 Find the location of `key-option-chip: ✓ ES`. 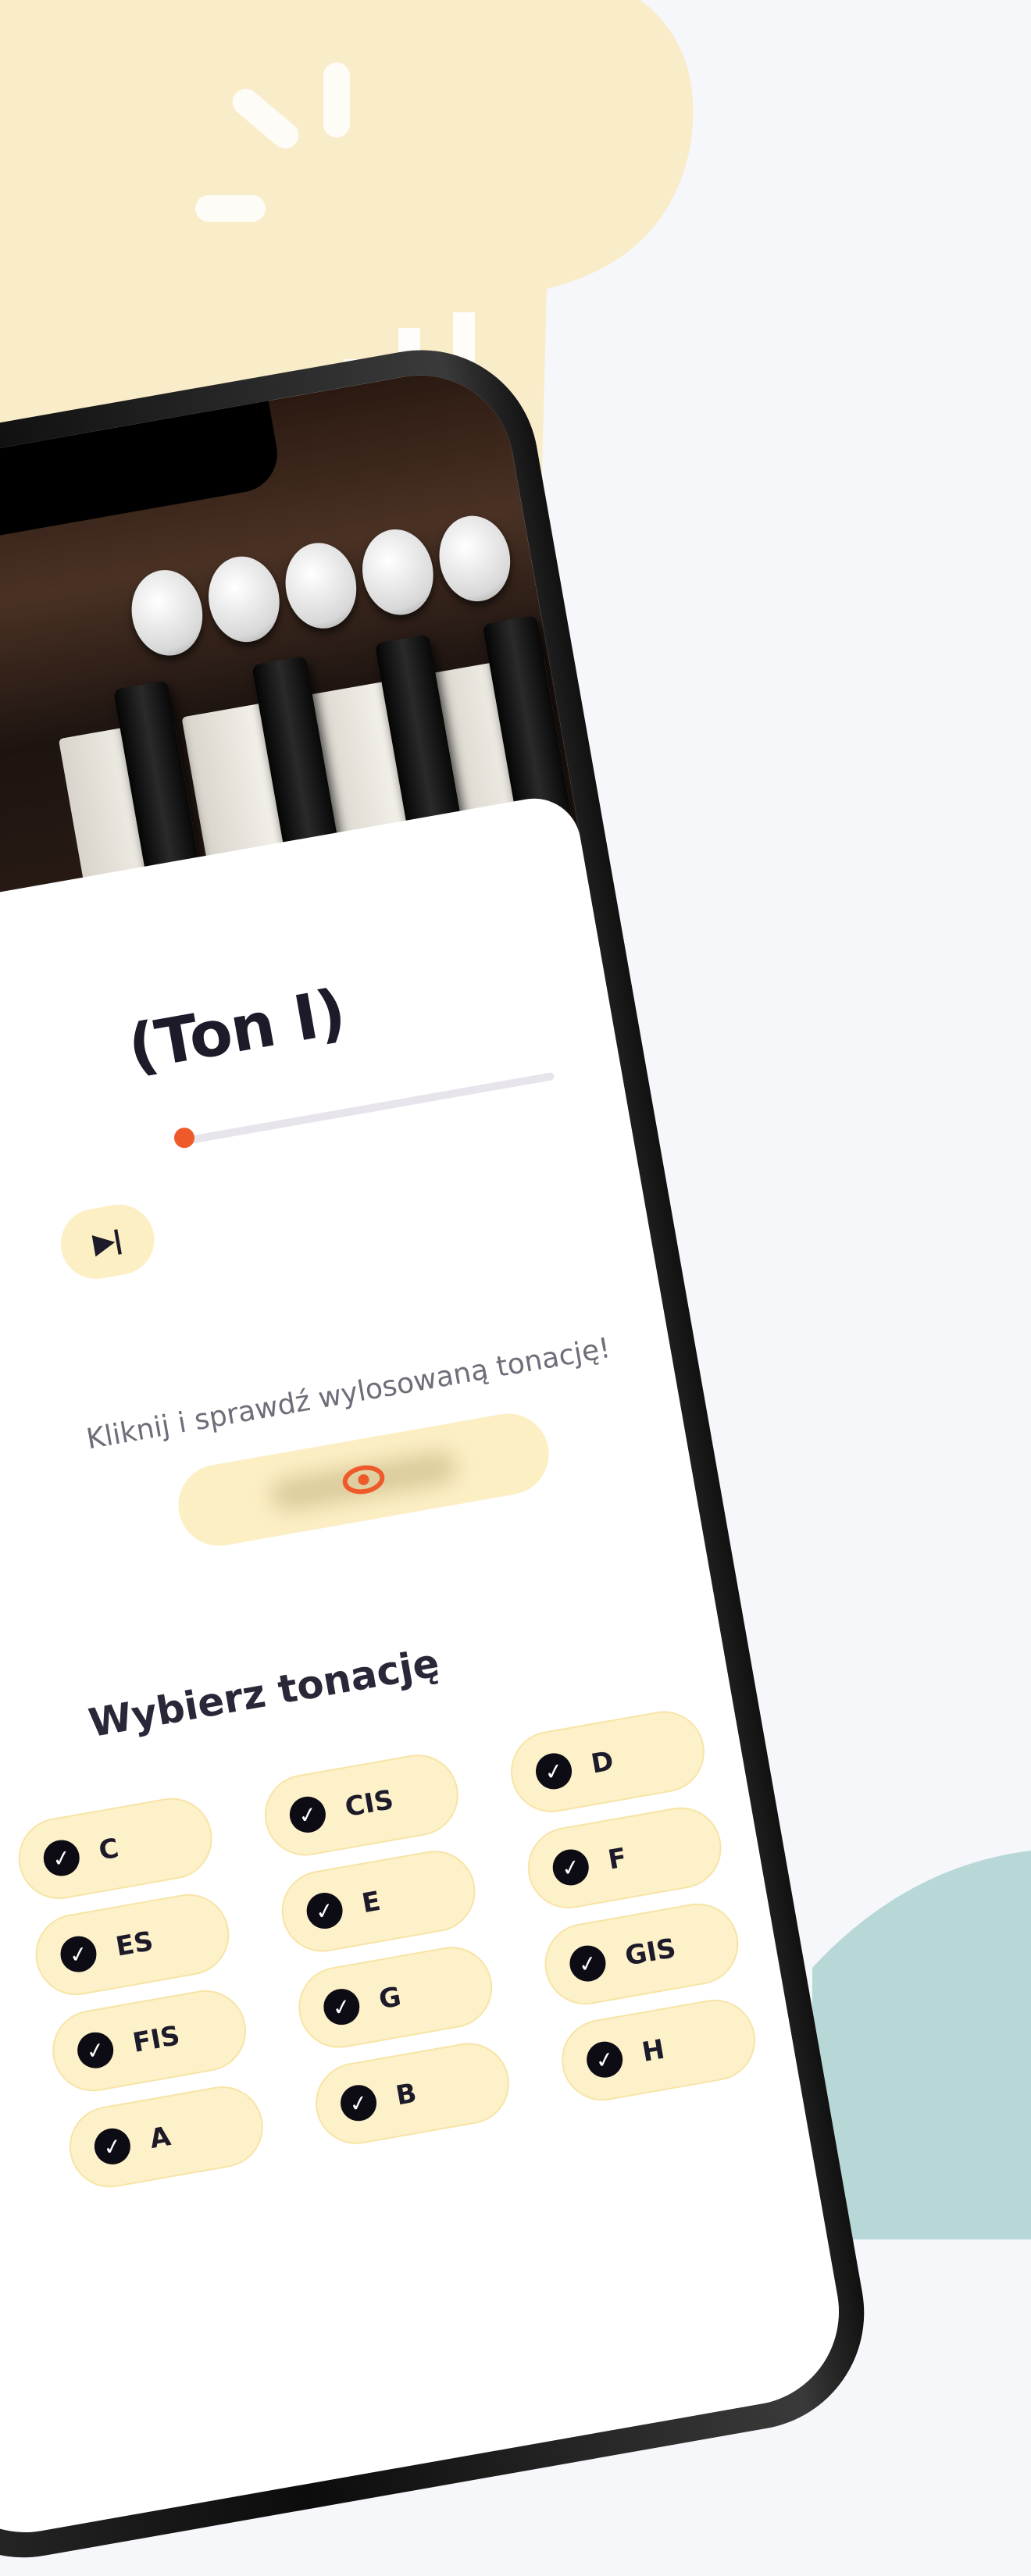

key-option-chip: ✓ ES is located at coordinates (132, 1944).